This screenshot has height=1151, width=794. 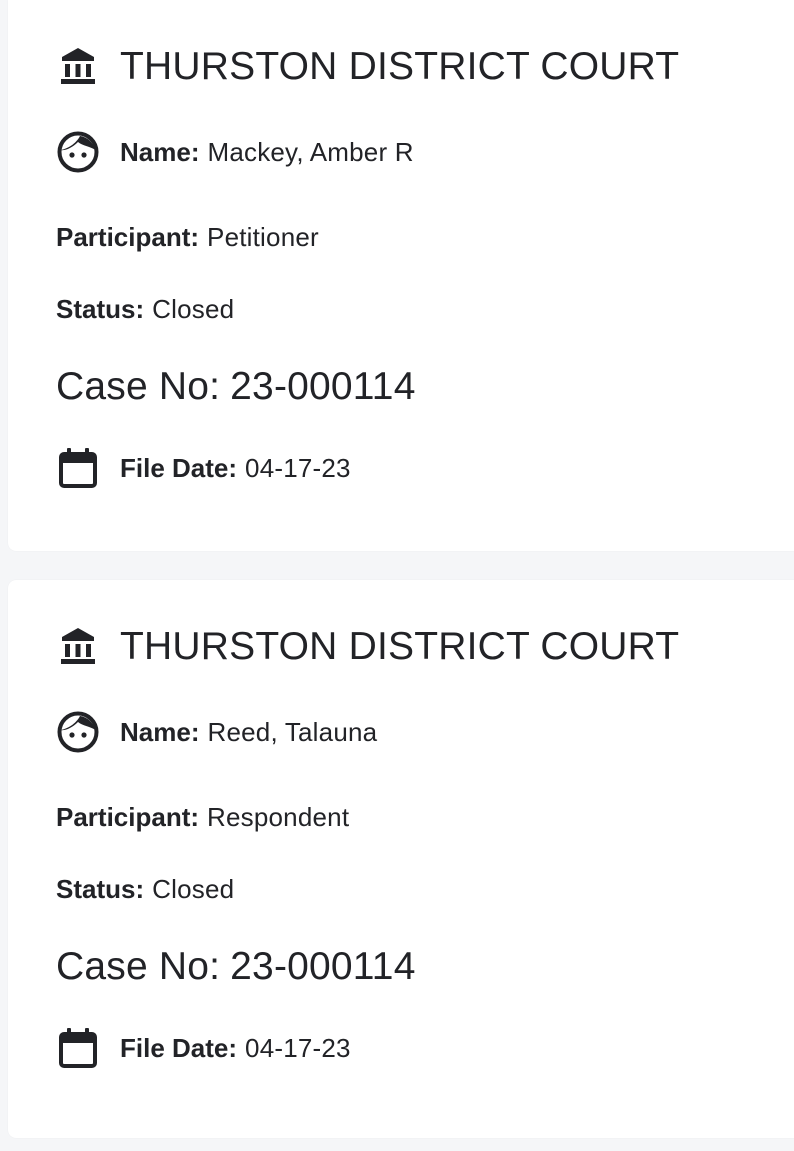 What do you see at coordinates (263, 236) in the screenshot?
I see `participant-value: Petitioner` at bounding box center [263, 236].